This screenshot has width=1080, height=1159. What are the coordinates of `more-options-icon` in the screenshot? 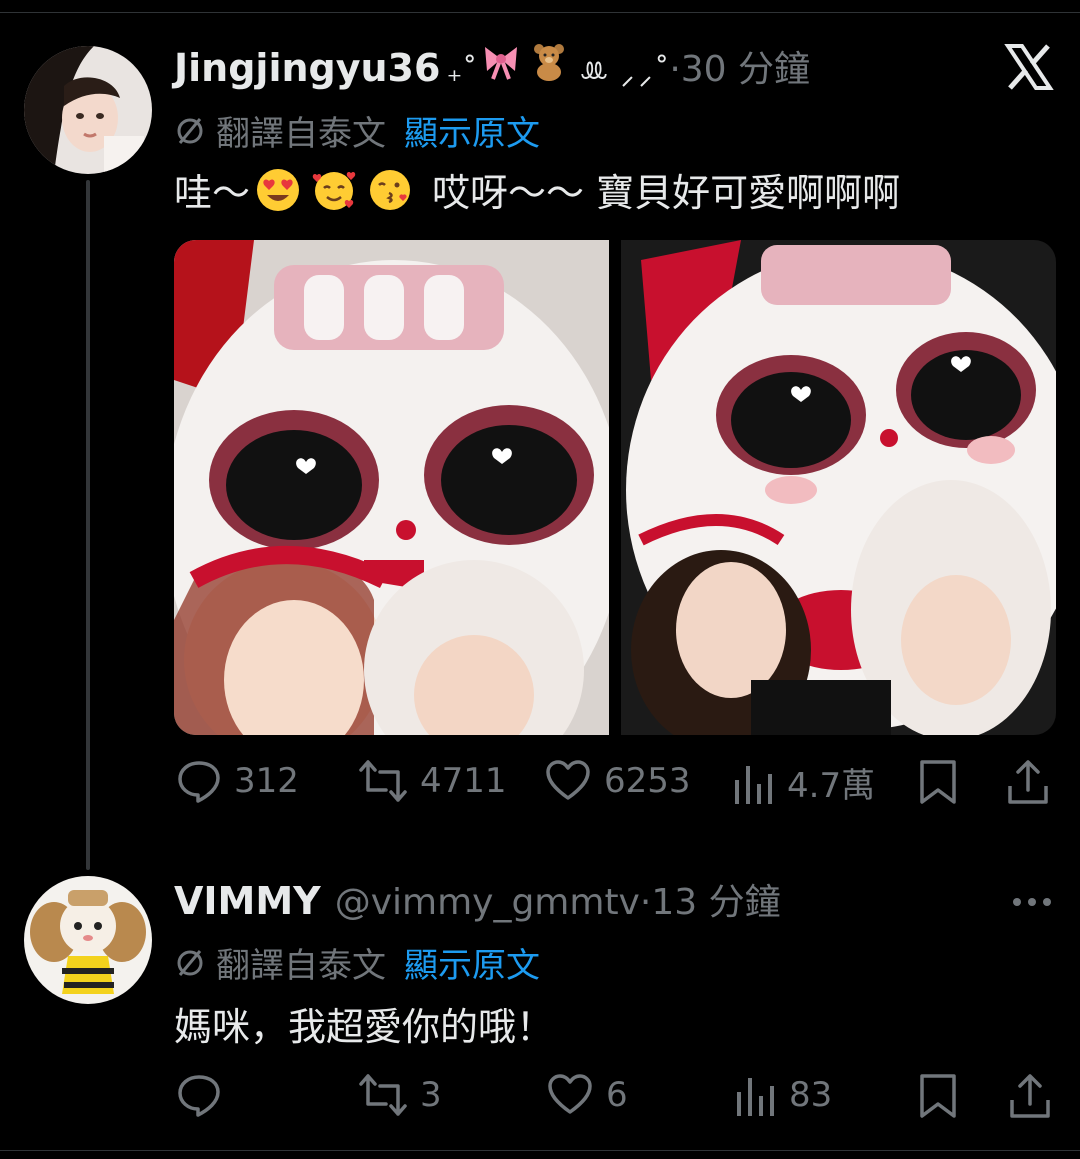 It's located at (1032, 901).